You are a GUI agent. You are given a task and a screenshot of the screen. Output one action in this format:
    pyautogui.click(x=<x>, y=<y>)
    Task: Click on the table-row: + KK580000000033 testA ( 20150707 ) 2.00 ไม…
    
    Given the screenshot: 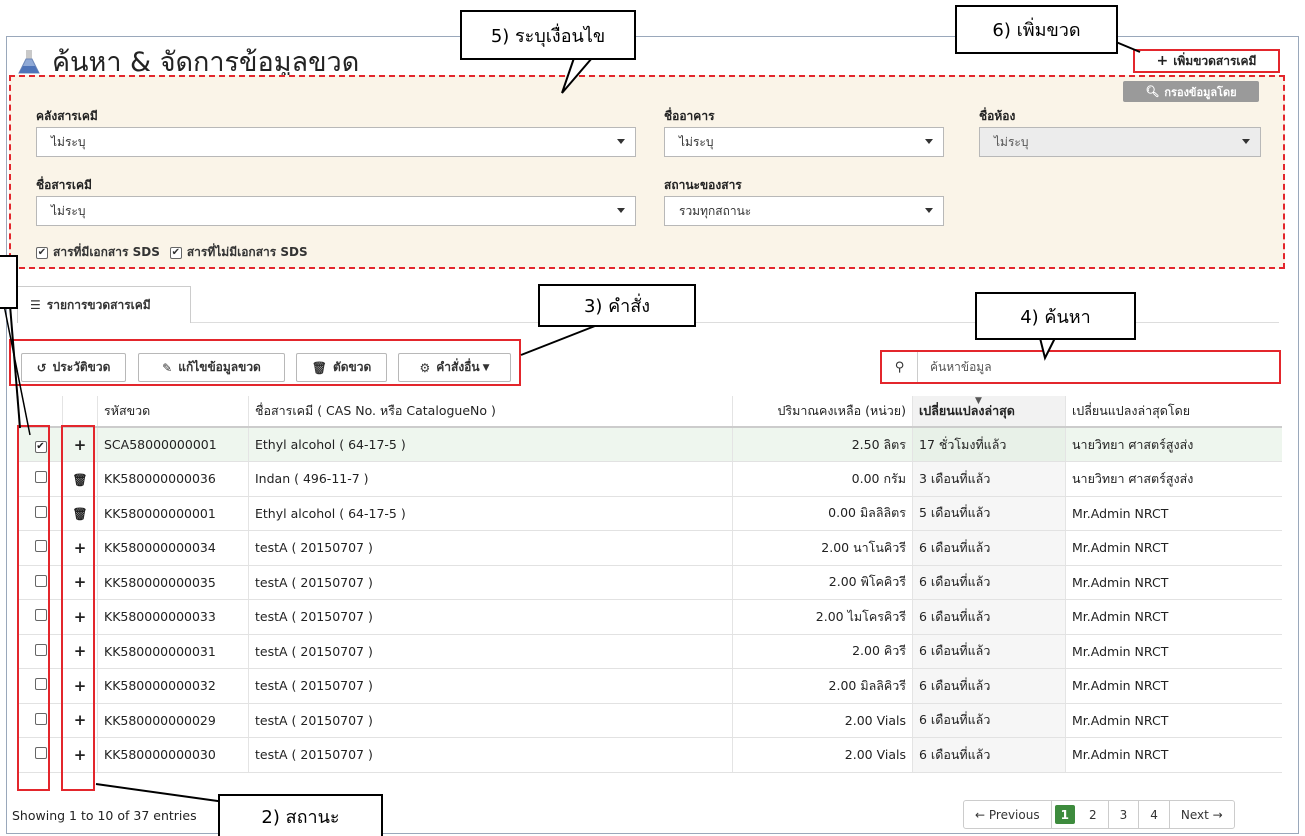 What is the action you would take?
    pyautogui.click(x=650, y=617)
    